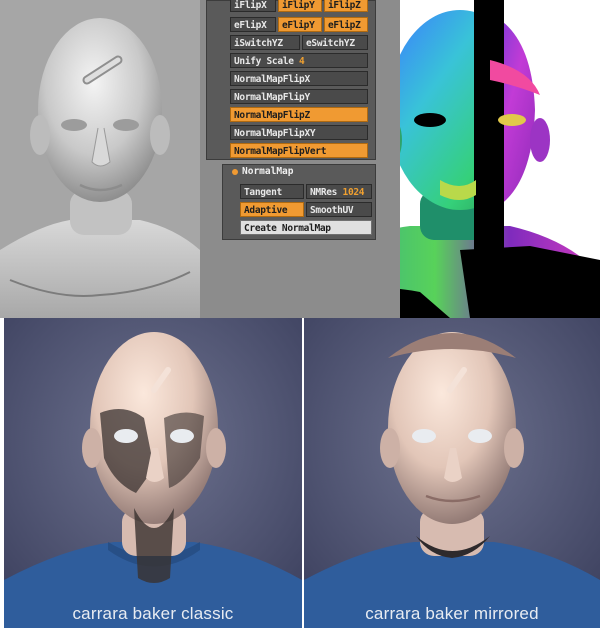 Image resolution: width=600 pixels, height=630 pixels. Describe the element at coordinates (265, 42) in the screenshot. I see `iswitchyz-button: iSwitchYZ` at that location.